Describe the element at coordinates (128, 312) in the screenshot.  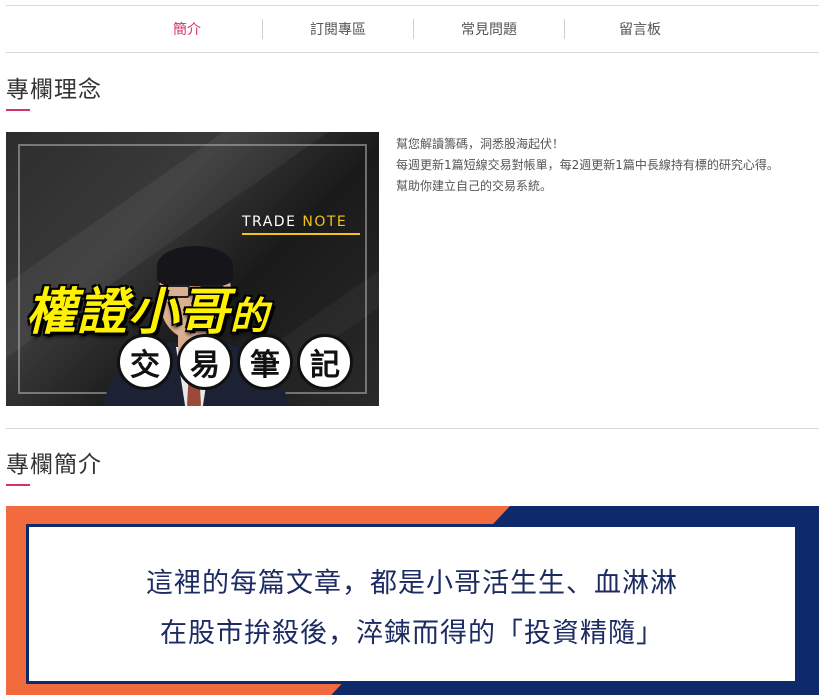
I see `headline-main: 權證小哥` at that location.